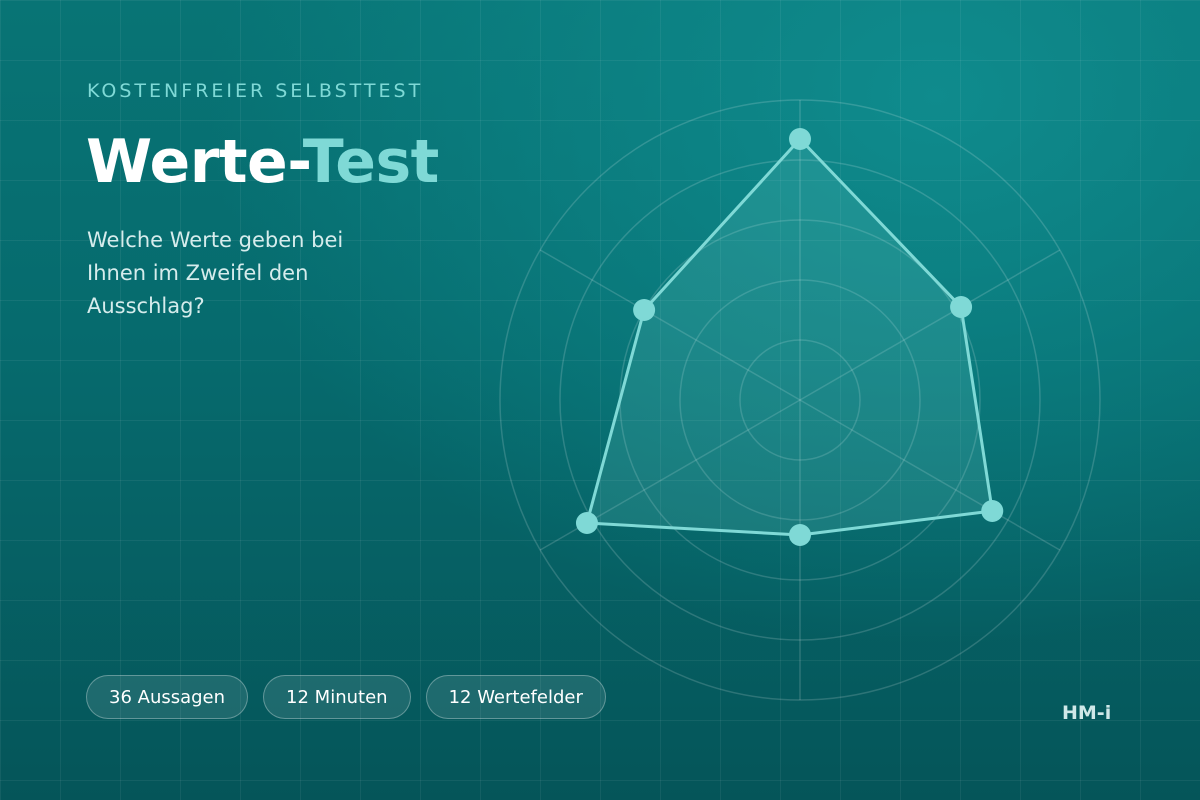  I want to click on page-title: Werte-Test, so click(262, 162).